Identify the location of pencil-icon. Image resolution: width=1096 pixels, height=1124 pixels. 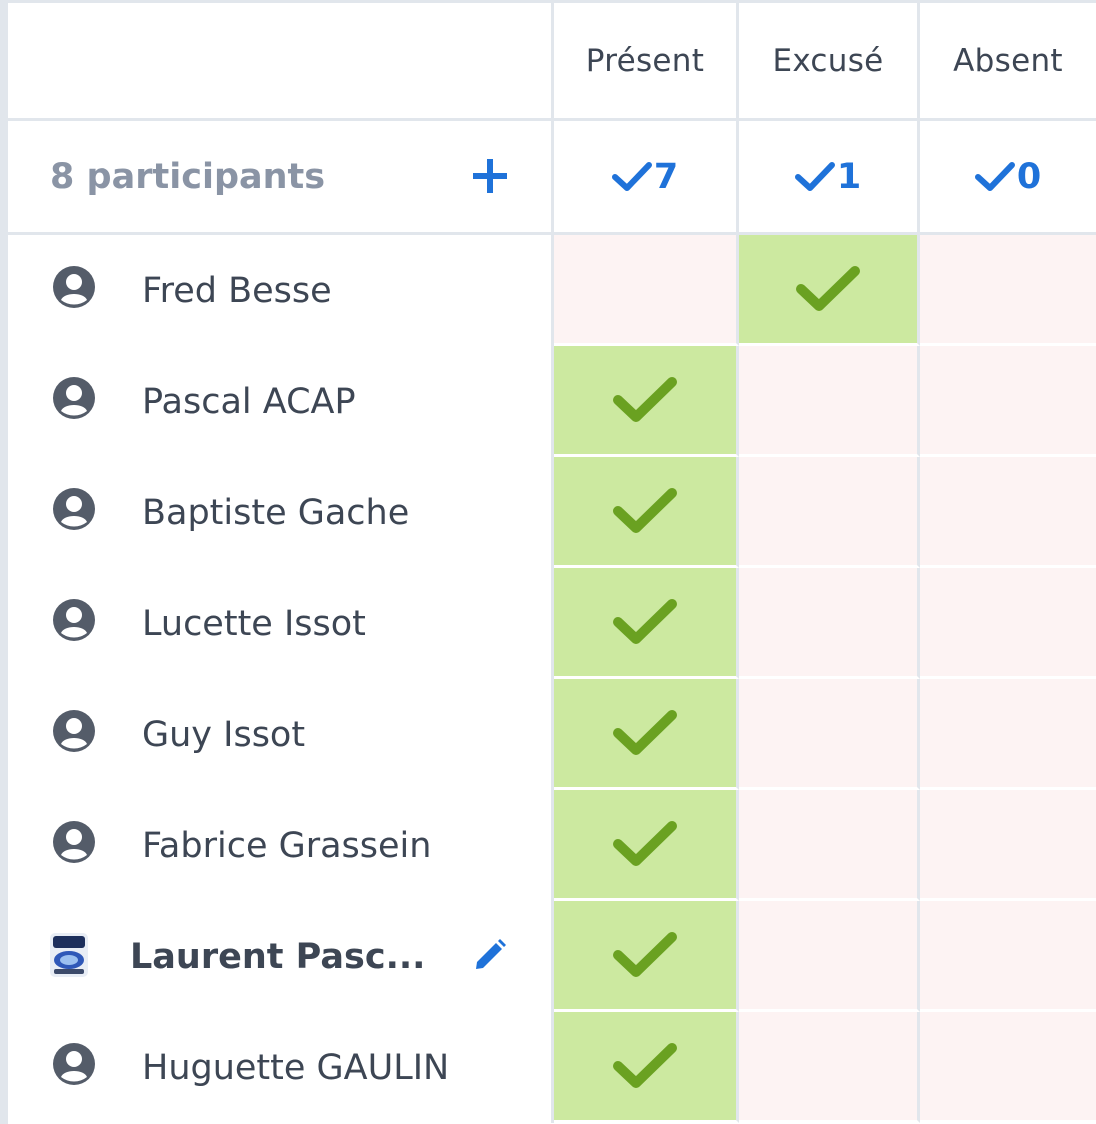
(489, 956).